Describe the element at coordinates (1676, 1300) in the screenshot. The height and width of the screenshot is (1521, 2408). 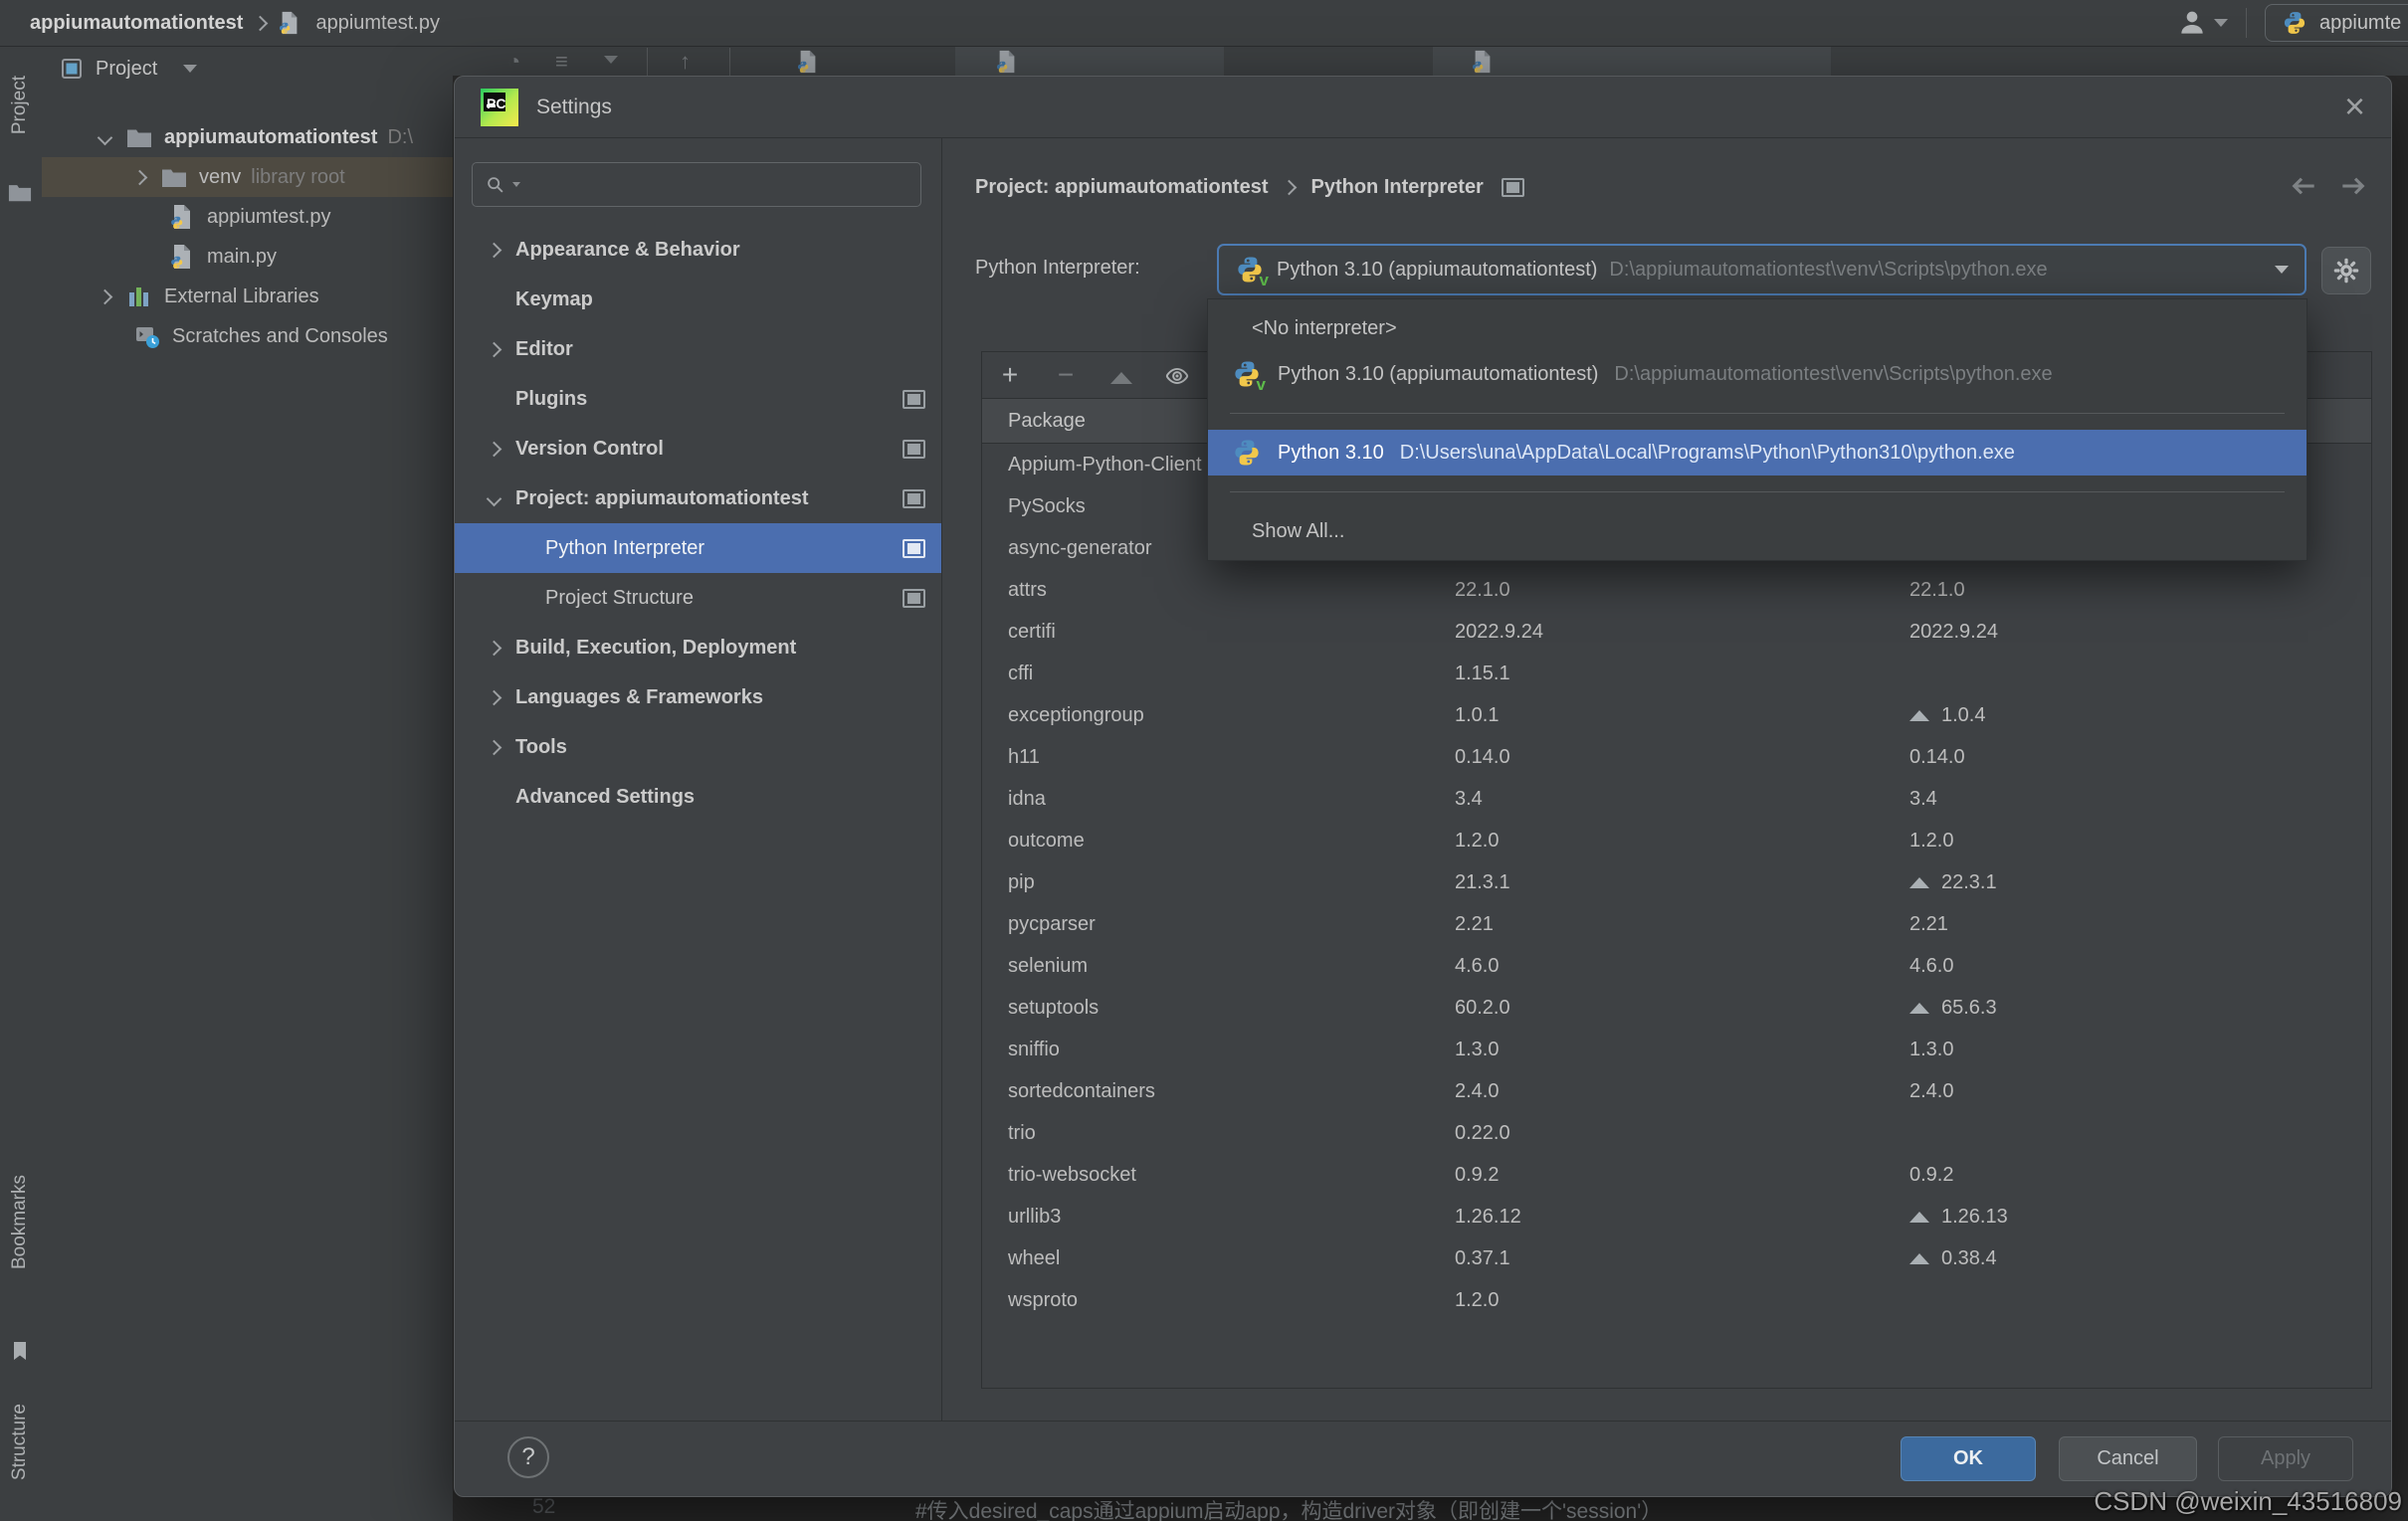
I see `table-row: wsproto 1.2.0` at that location.